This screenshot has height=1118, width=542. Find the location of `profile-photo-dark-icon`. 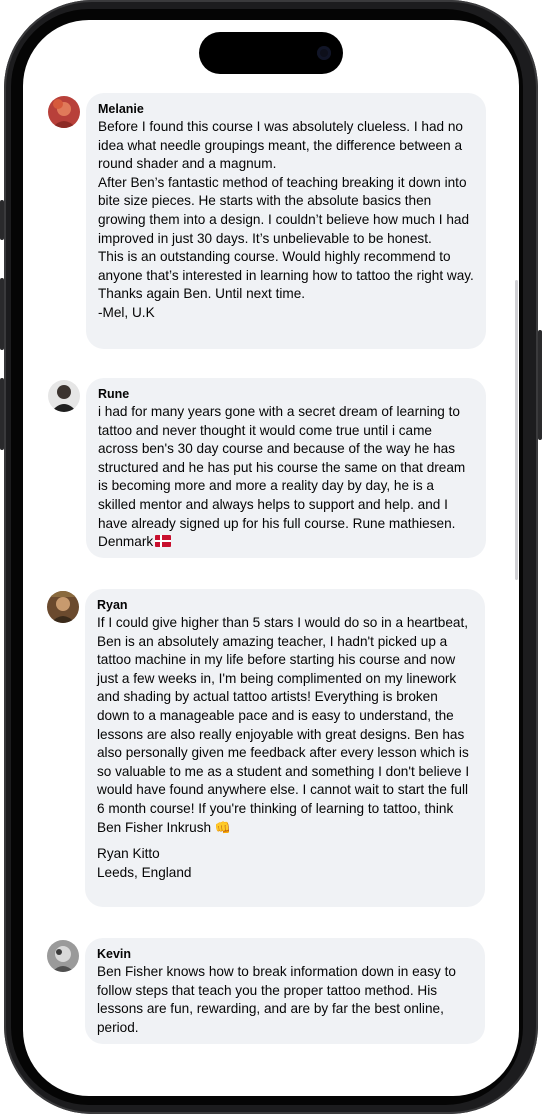

profile-photo-dark-icon is located at coordinates (64, 396).